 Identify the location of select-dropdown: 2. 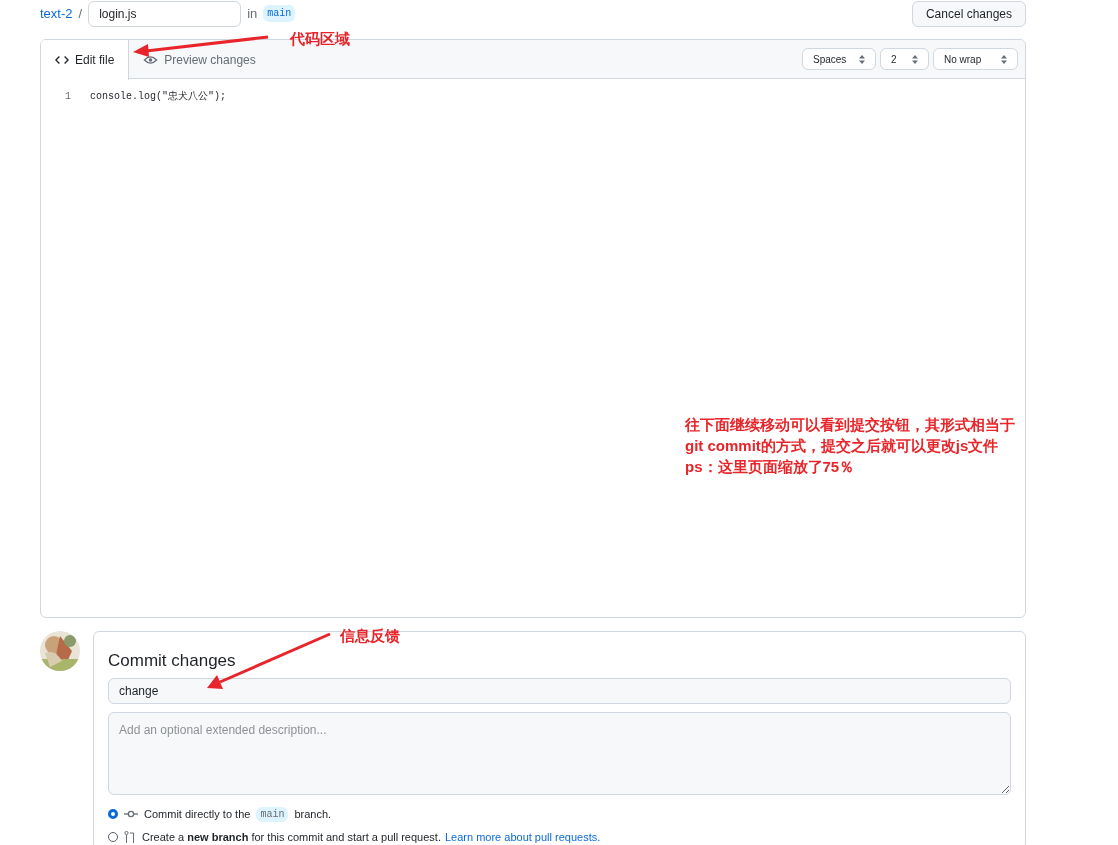
(904, 59).